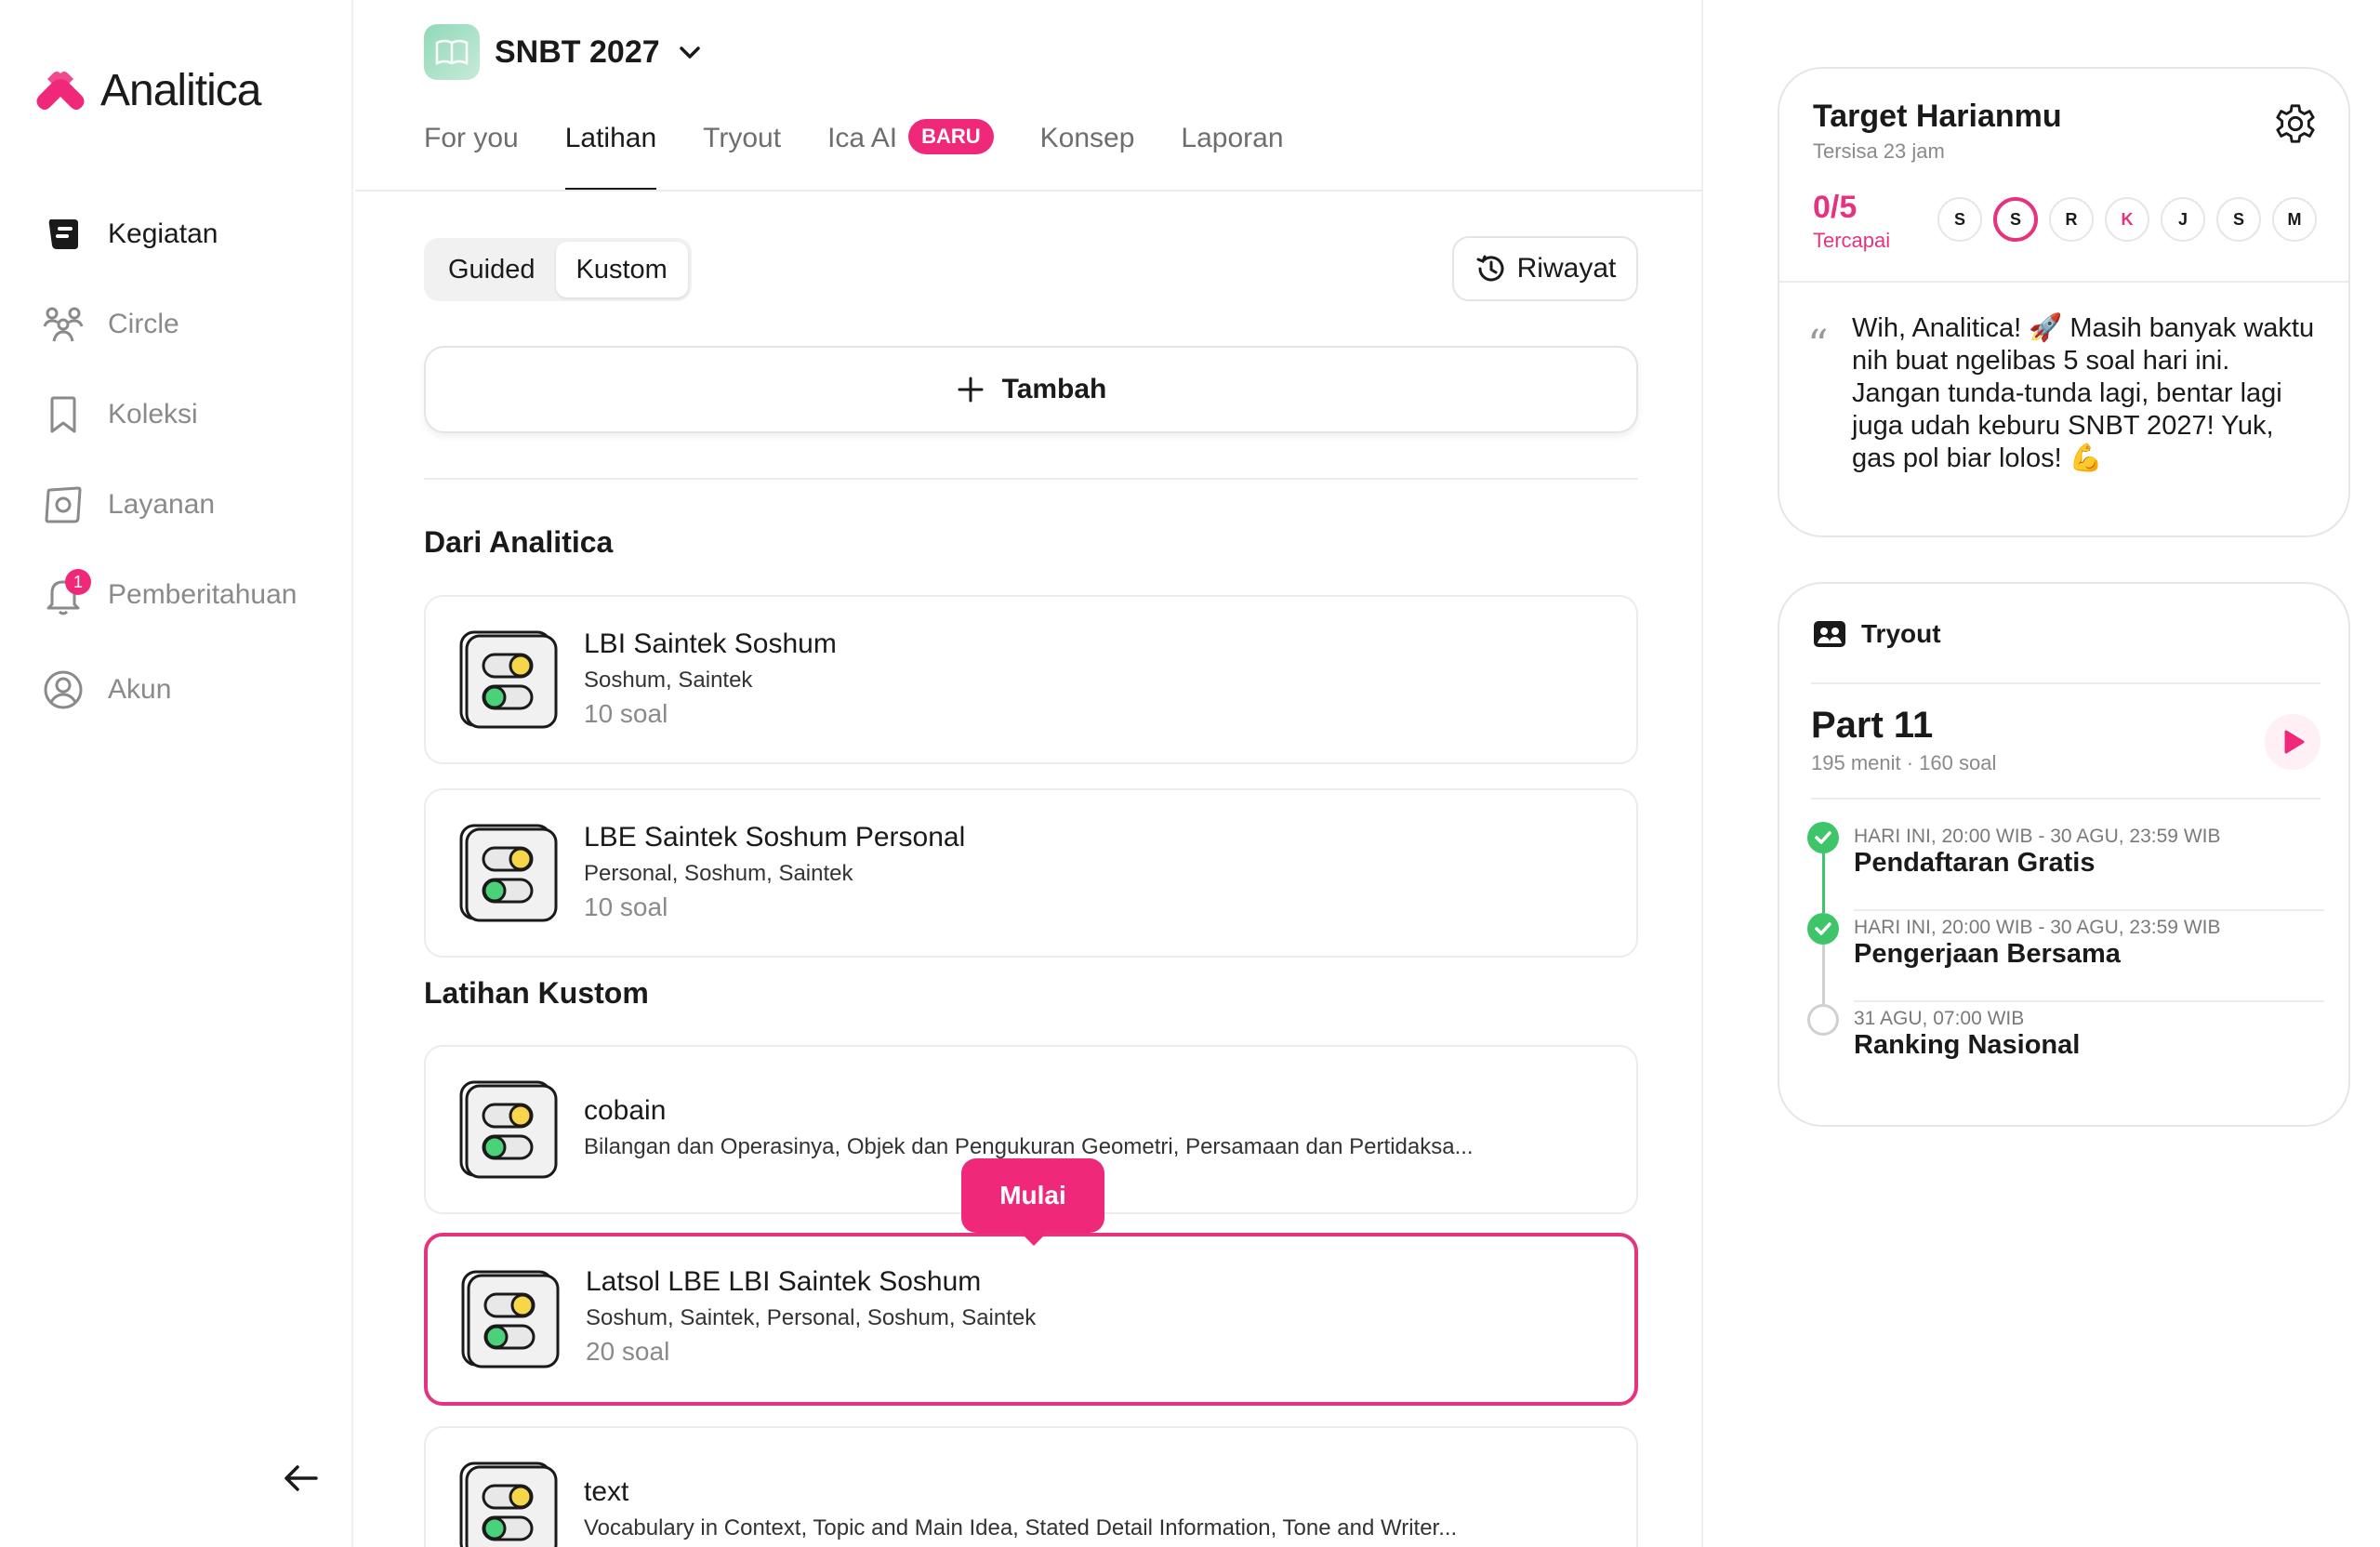  What do you see at coordinates (621, 270) in the screenshot?
I see `kustom-toggle-button: Kustom` at bounding box center [621, 270].